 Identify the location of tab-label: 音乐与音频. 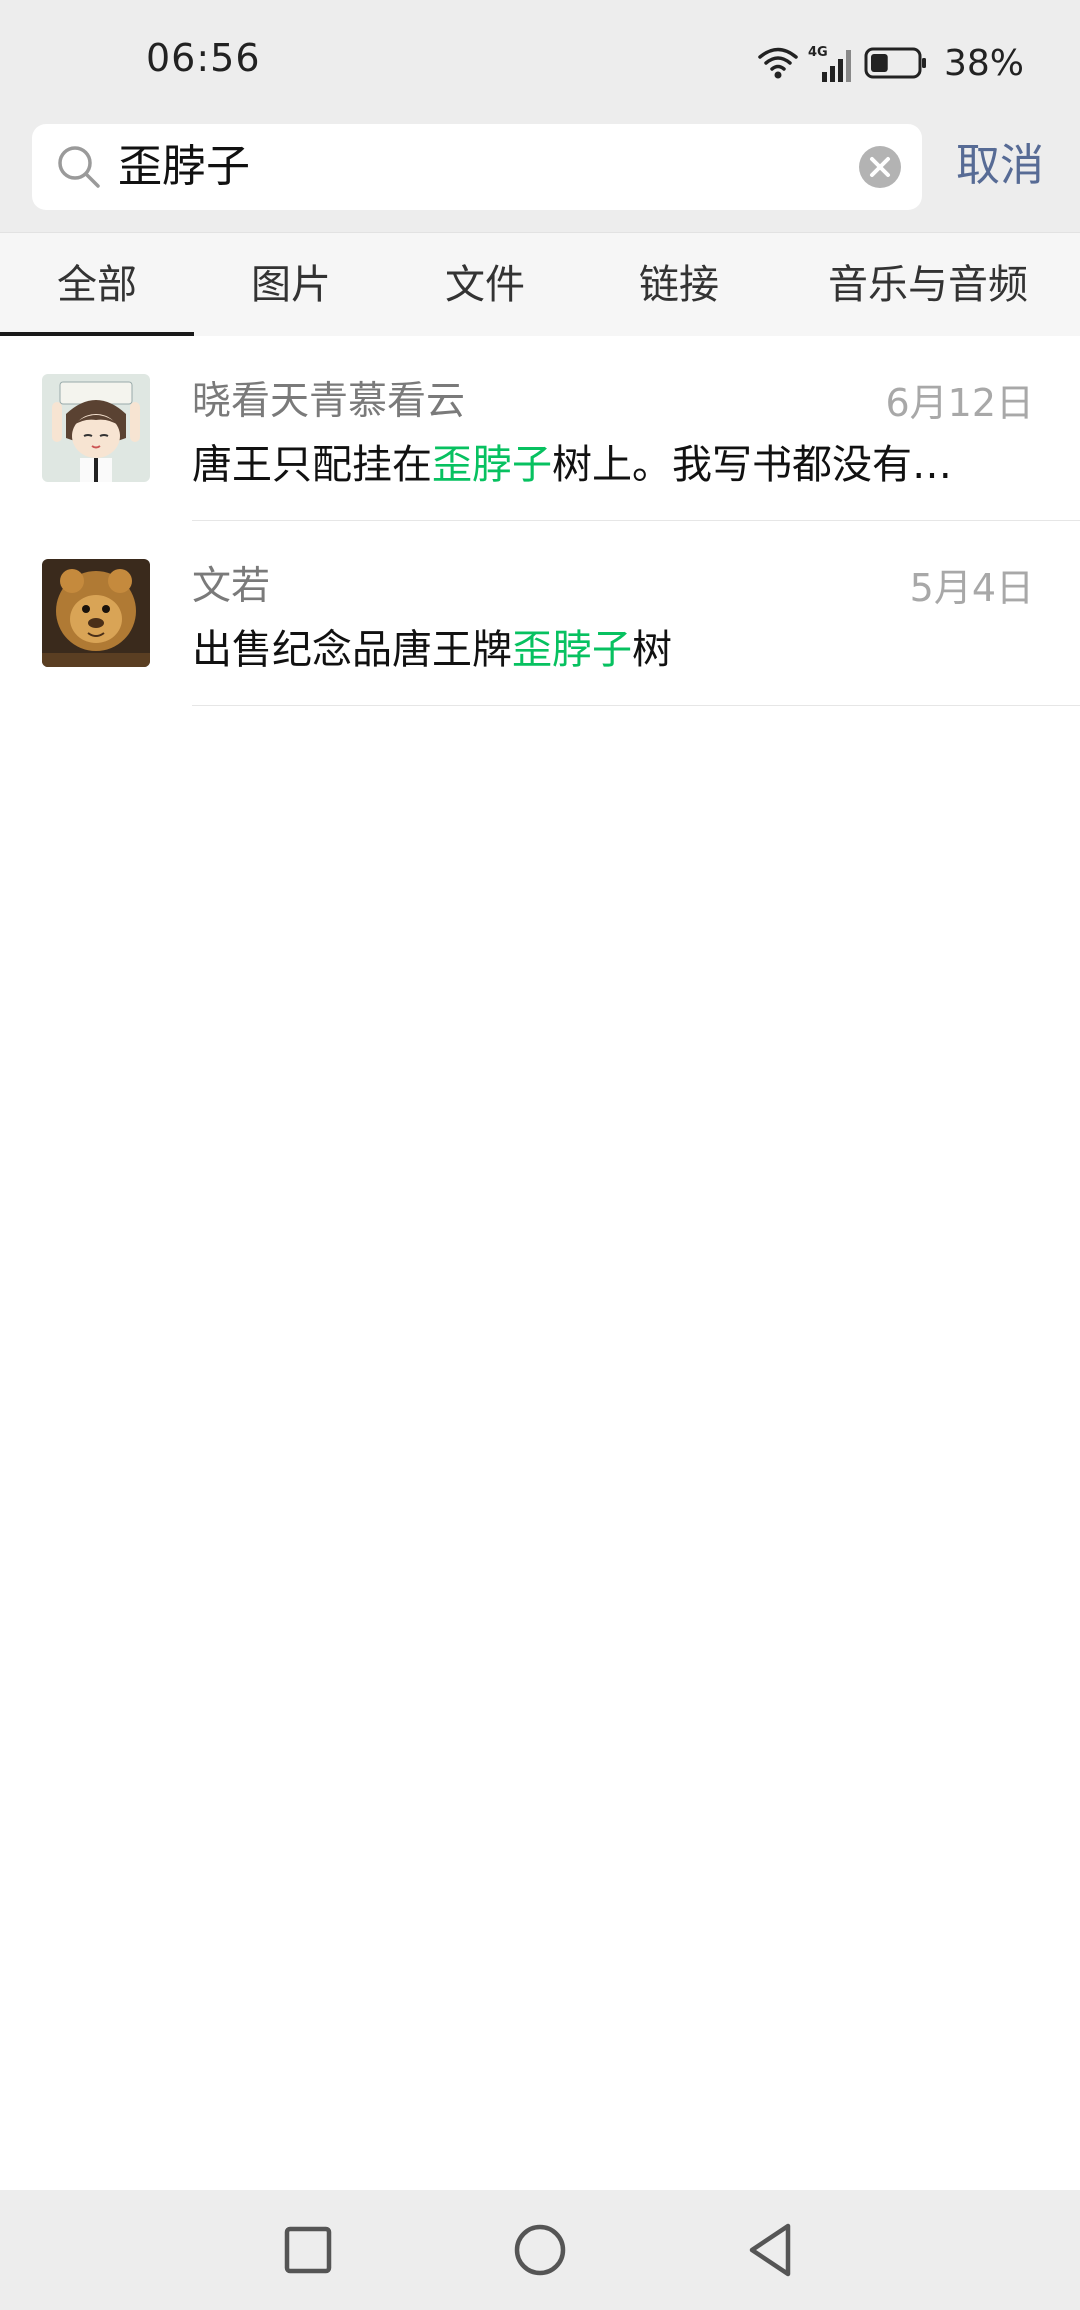
(928, 284).